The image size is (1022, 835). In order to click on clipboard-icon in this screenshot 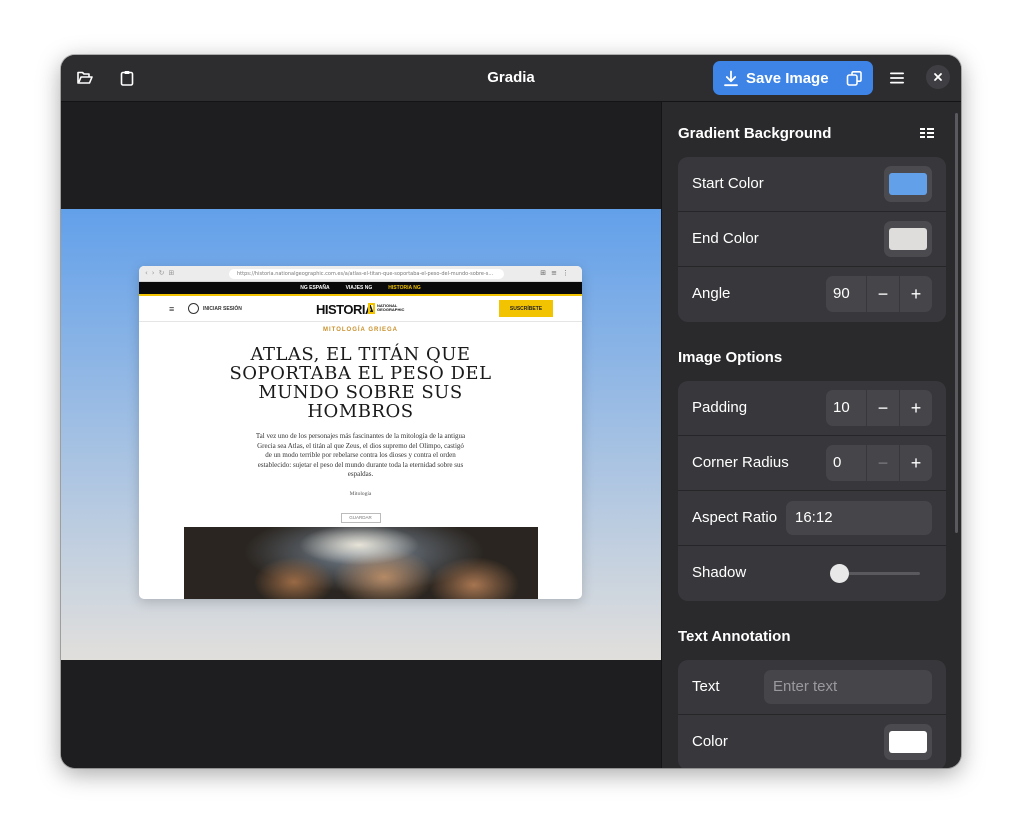, I will do `click(127, 78)`.